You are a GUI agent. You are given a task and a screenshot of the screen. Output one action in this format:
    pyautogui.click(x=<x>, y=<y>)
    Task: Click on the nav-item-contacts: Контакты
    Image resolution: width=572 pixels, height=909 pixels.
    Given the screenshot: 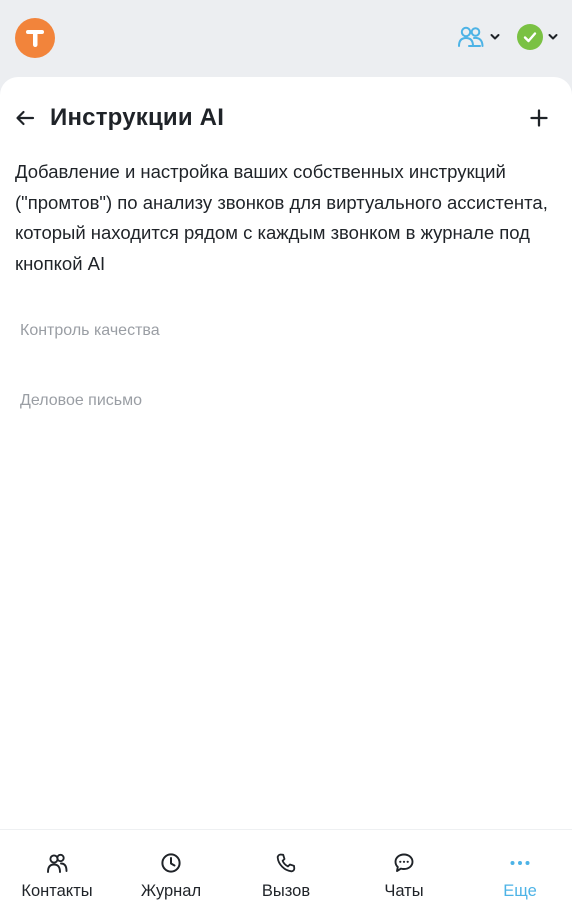 What is the action you would take?
    pyautogui.click(x=57, y=869)
    